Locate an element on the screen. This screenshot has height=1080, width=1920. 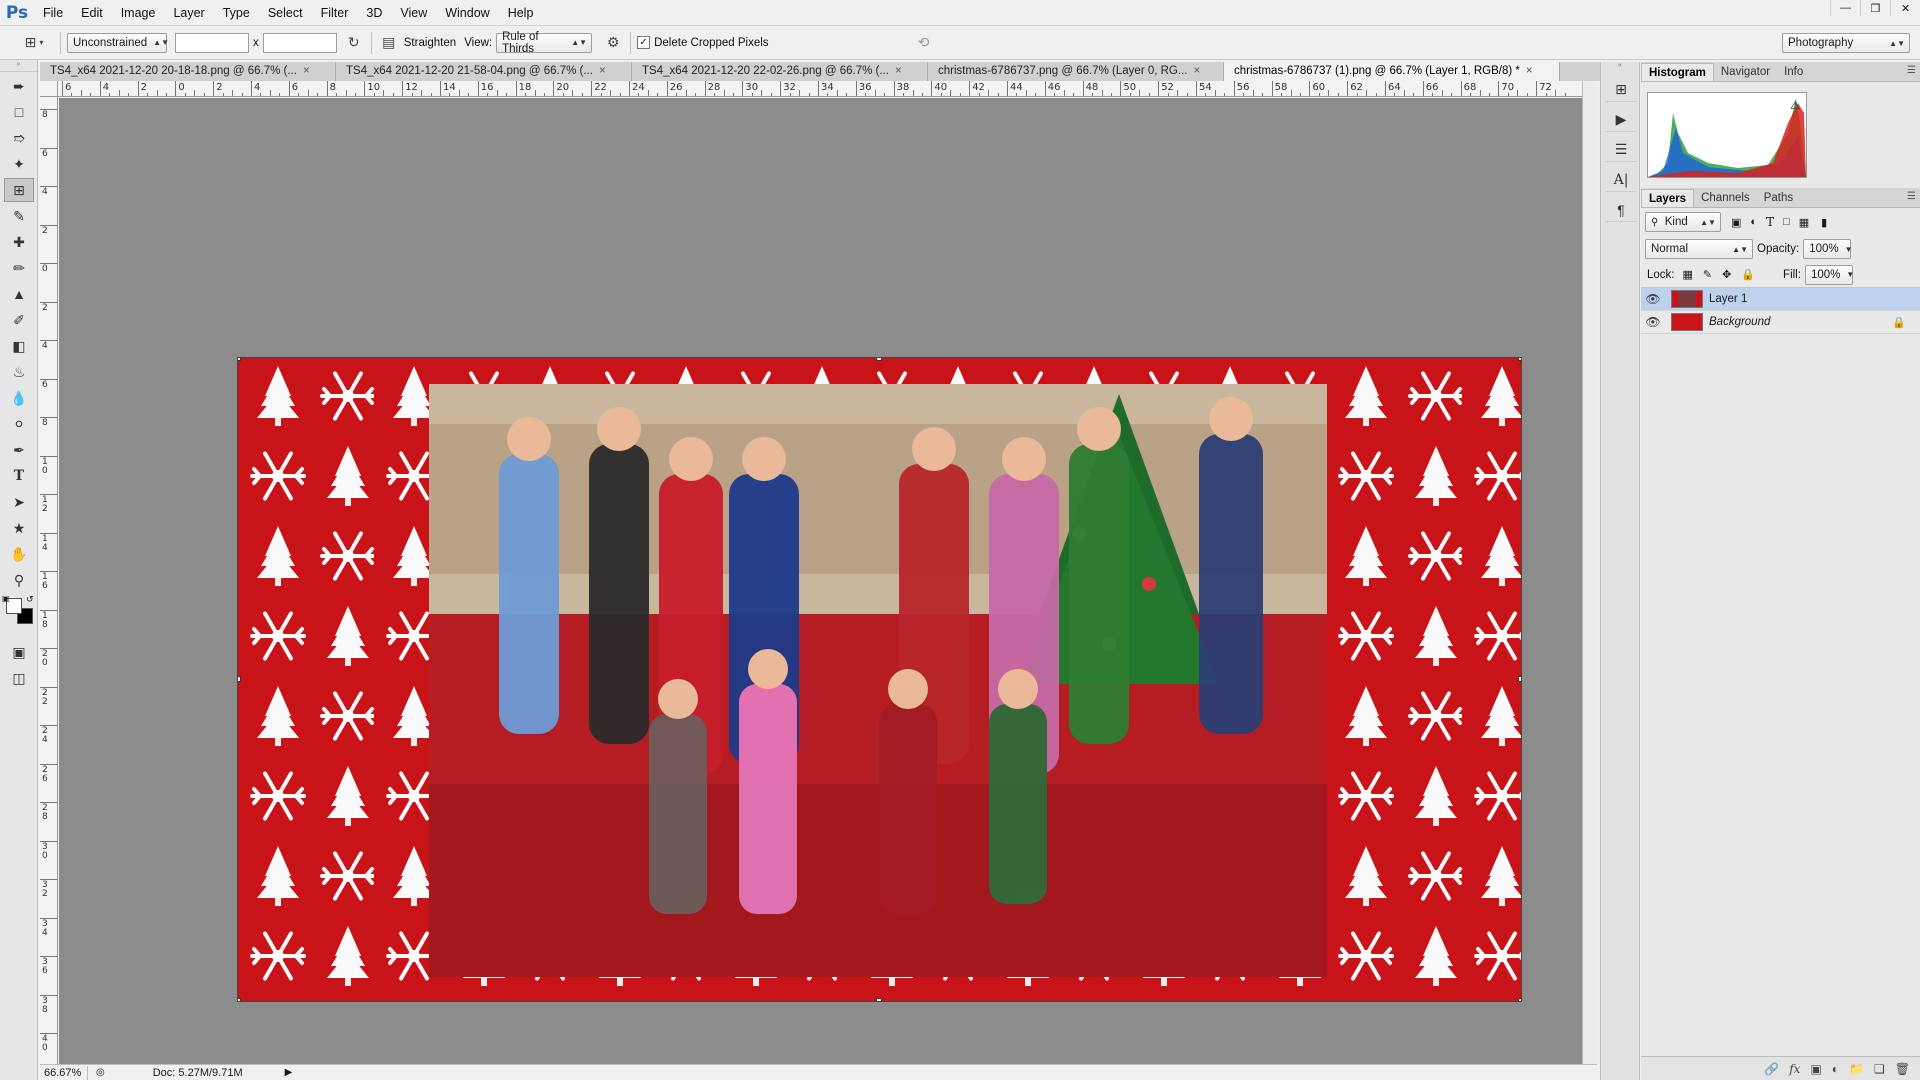
opacity-input: 100% ▼ is located at coordinates (1828, 249).